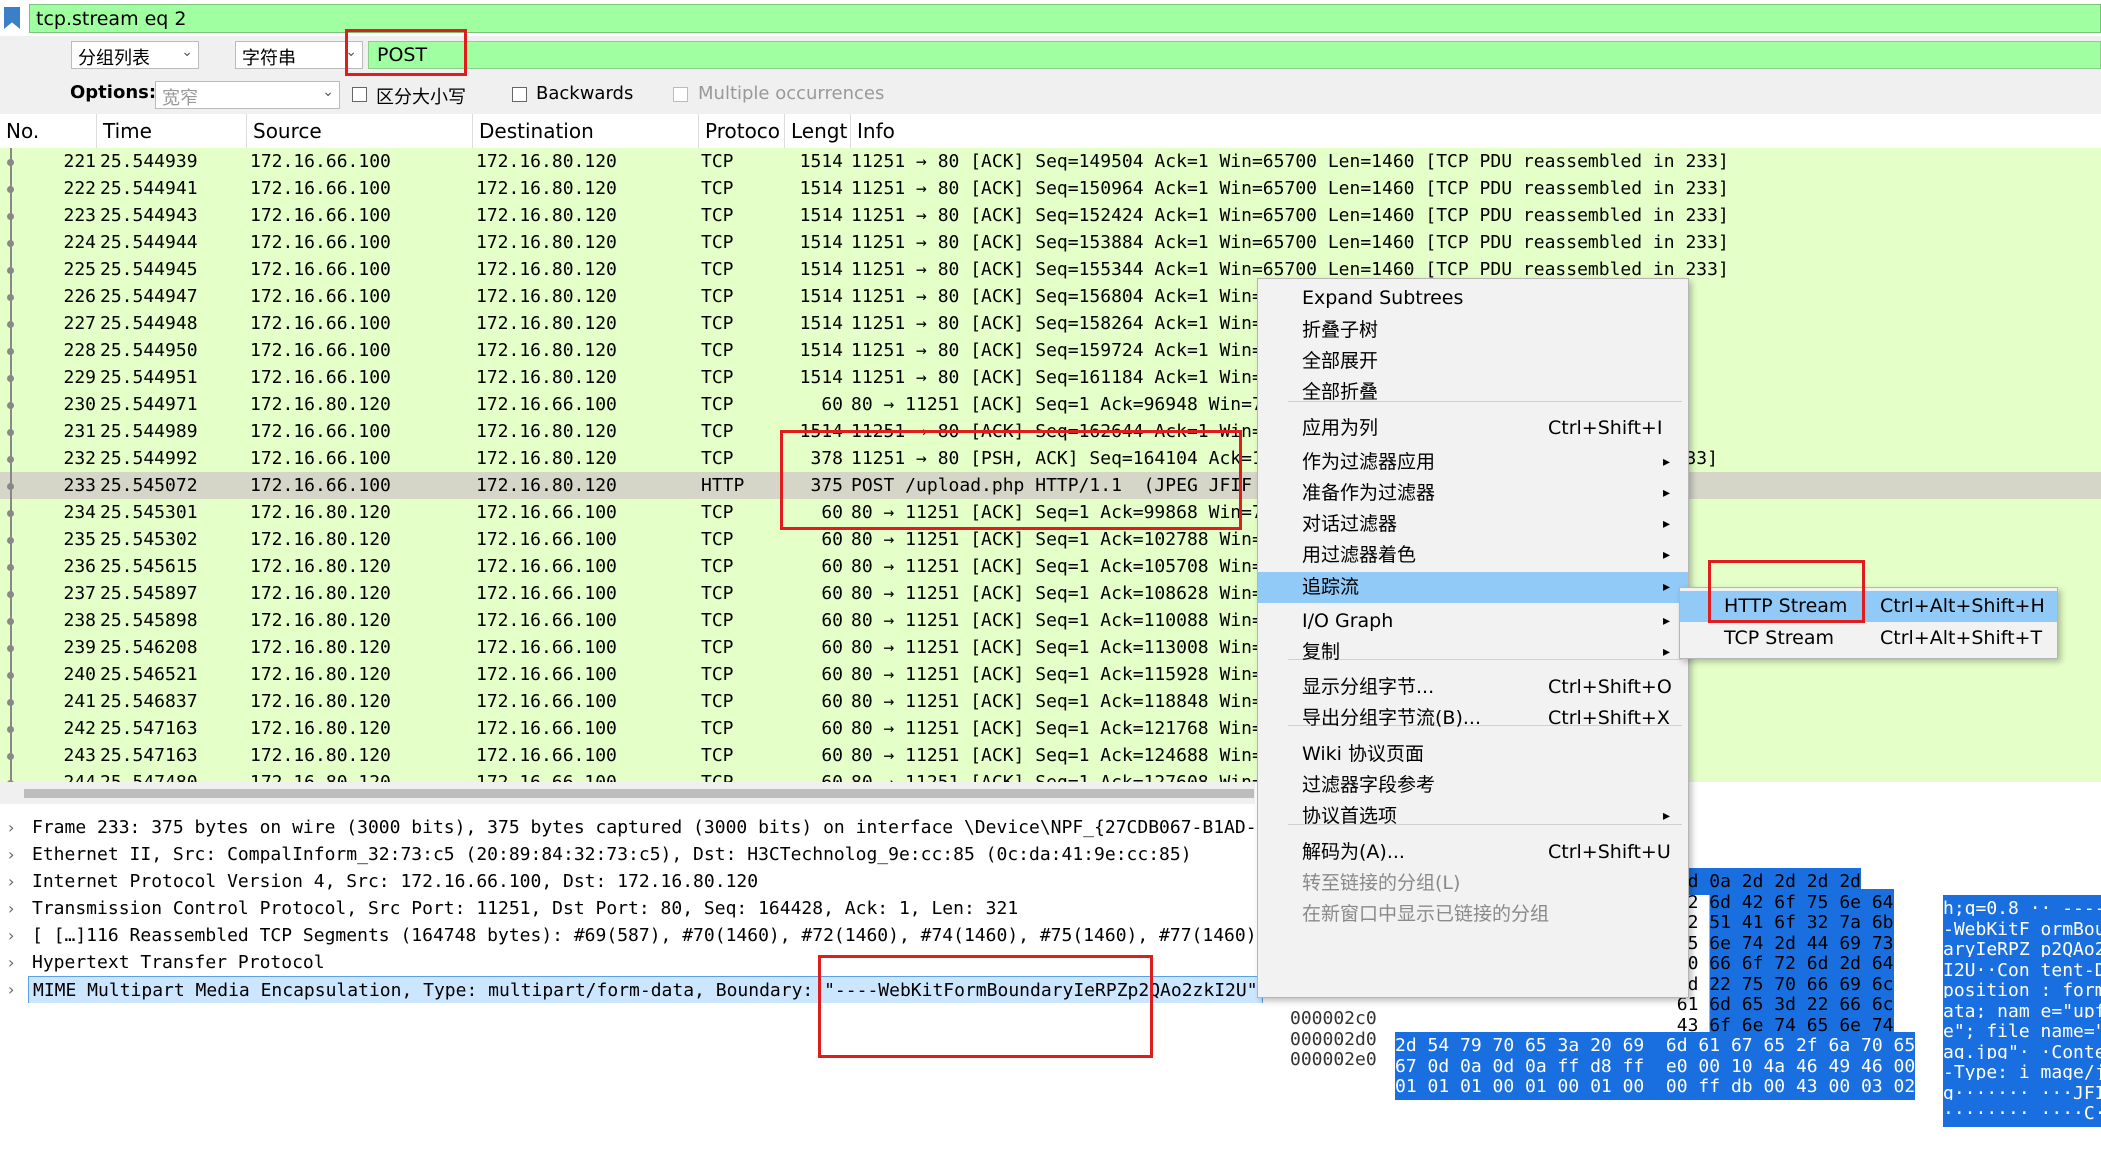 This screenshot has width=2101, height=1154. What do you see at coordinates (1473, 687) in the screenshot?
I see `menu-item-12: 显示分组字节... Ctrl+Shift+O` at bounding box center [1473, 687].